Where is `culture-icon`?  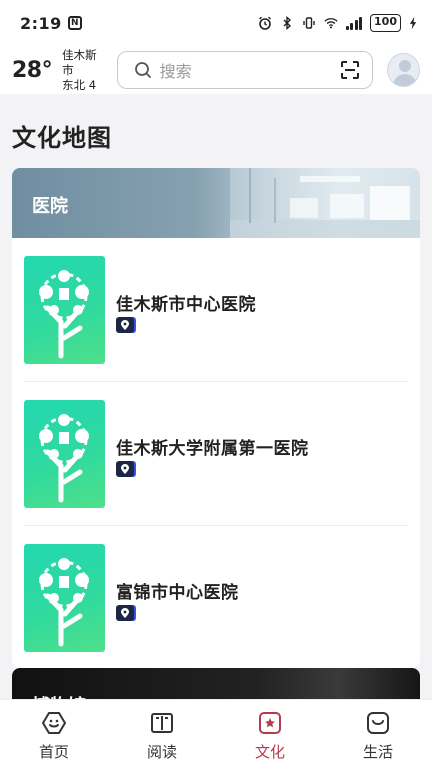 culture-icon is located at coordinates (270, 723).